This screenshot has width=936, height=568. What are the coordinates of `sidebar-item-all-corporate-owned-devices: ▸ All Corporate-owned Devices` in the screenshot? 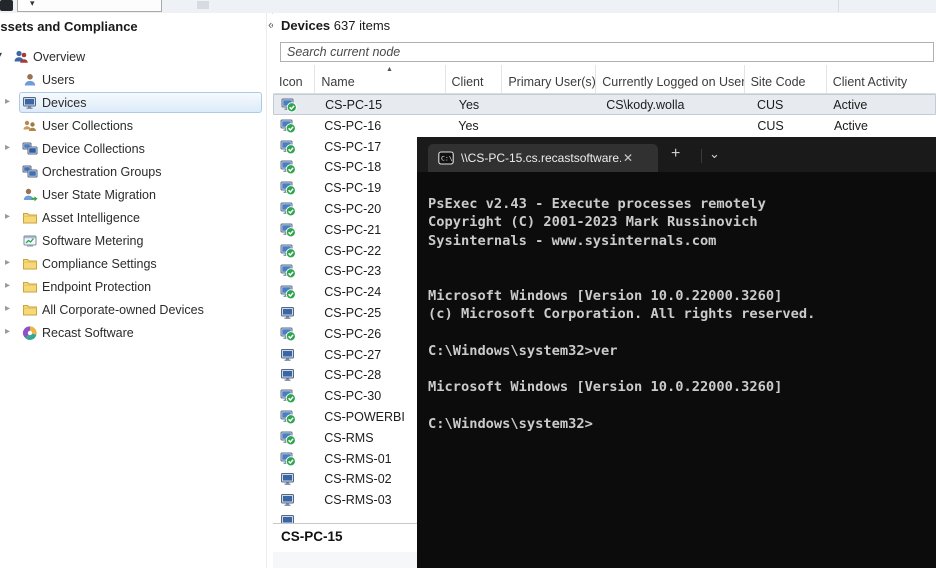 It's located at (136, 310).